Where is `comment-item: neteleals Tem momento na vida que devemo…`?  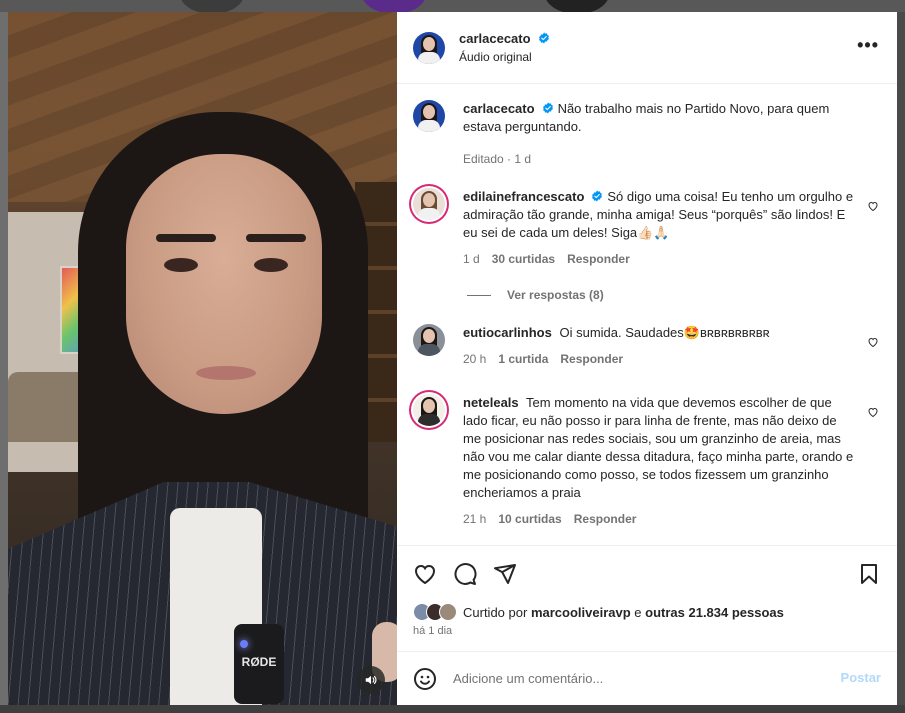
comment-item: neteleals Tem momento na vida que devemo… is located at coordinates (647, 460).